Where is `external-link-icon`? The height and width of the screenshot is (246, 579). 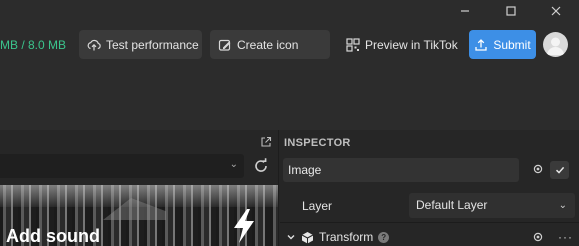
external-link-icon is located at coordinates (266, 141).